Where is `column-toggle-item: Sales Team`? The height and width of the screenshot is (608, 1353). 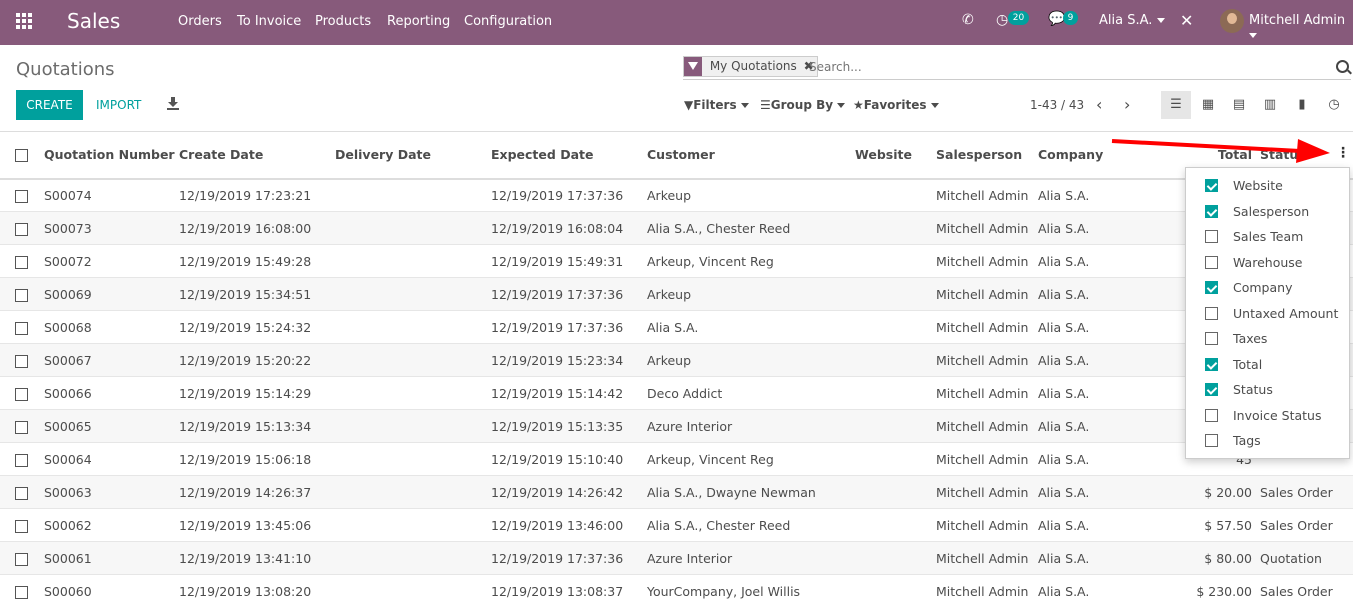
column-toggle-item: Sales Team is located at coordinates (1268, 236).